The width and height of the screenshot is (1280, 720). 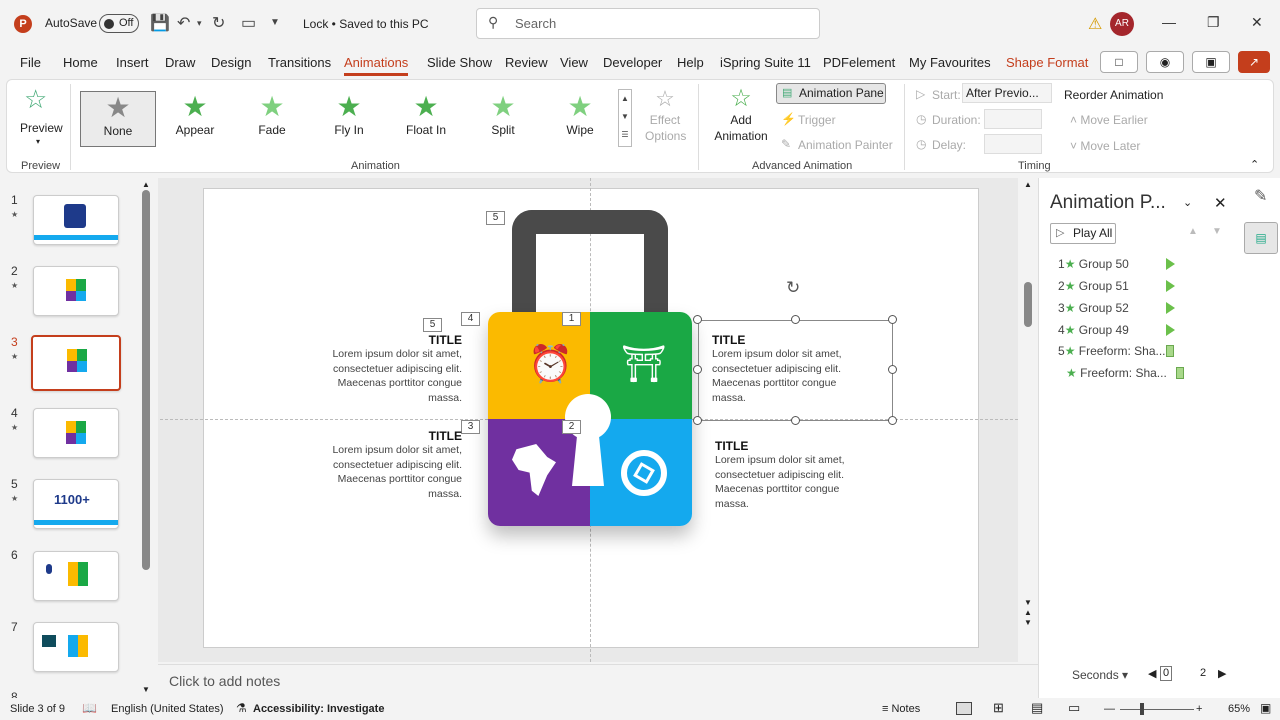 What do you see at coordinates (1013, 144) in the screenshot?
I see `delay-input` at bounding box center [1013, 144].